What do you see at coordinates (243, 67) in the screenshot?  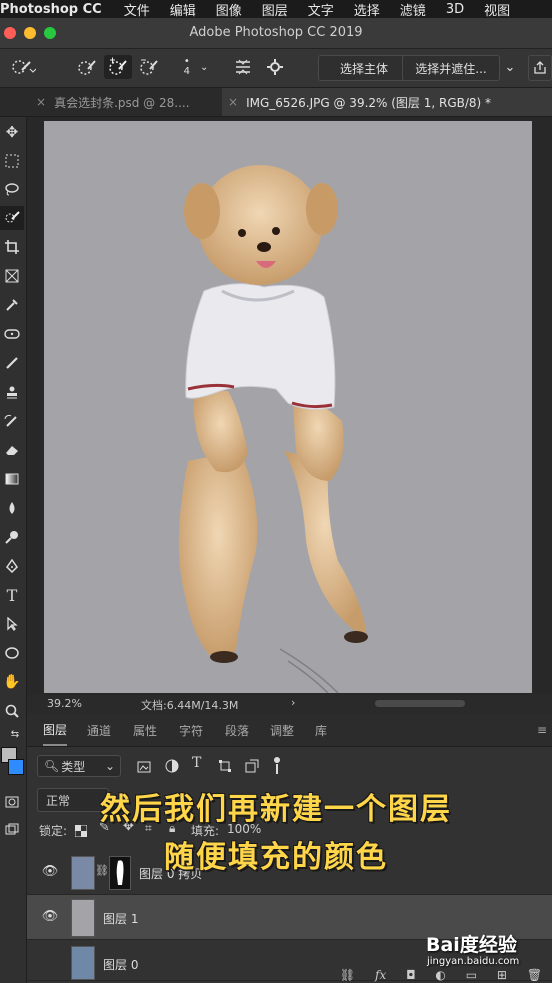 I see `sample-all-layers-button` at bounding box center [243, 67].